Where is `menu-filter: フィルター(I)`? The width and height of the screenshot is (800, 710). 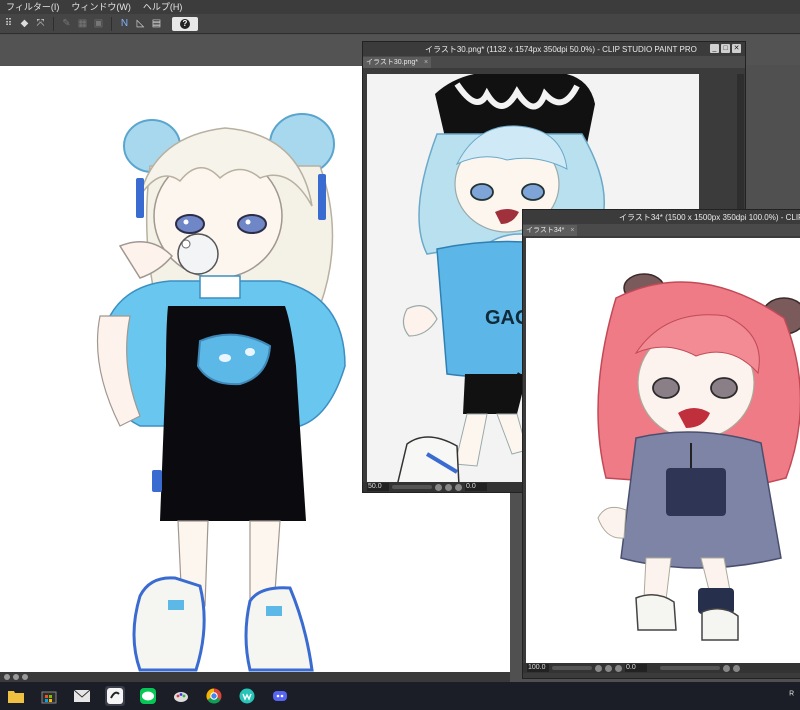
menu-filter: フィルター(I) is located at coordinates (32, 7).